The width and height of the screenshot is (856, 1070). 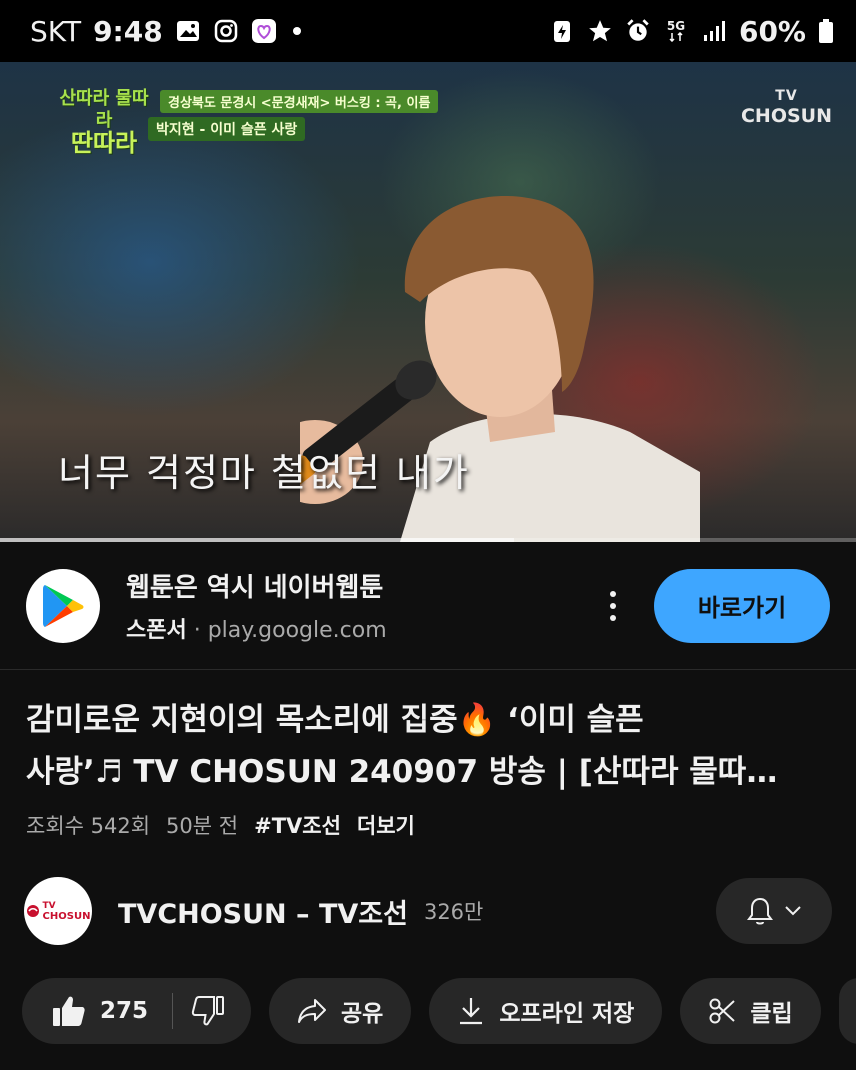 I want to click on google-play-icon, so click(x=63, y=605).